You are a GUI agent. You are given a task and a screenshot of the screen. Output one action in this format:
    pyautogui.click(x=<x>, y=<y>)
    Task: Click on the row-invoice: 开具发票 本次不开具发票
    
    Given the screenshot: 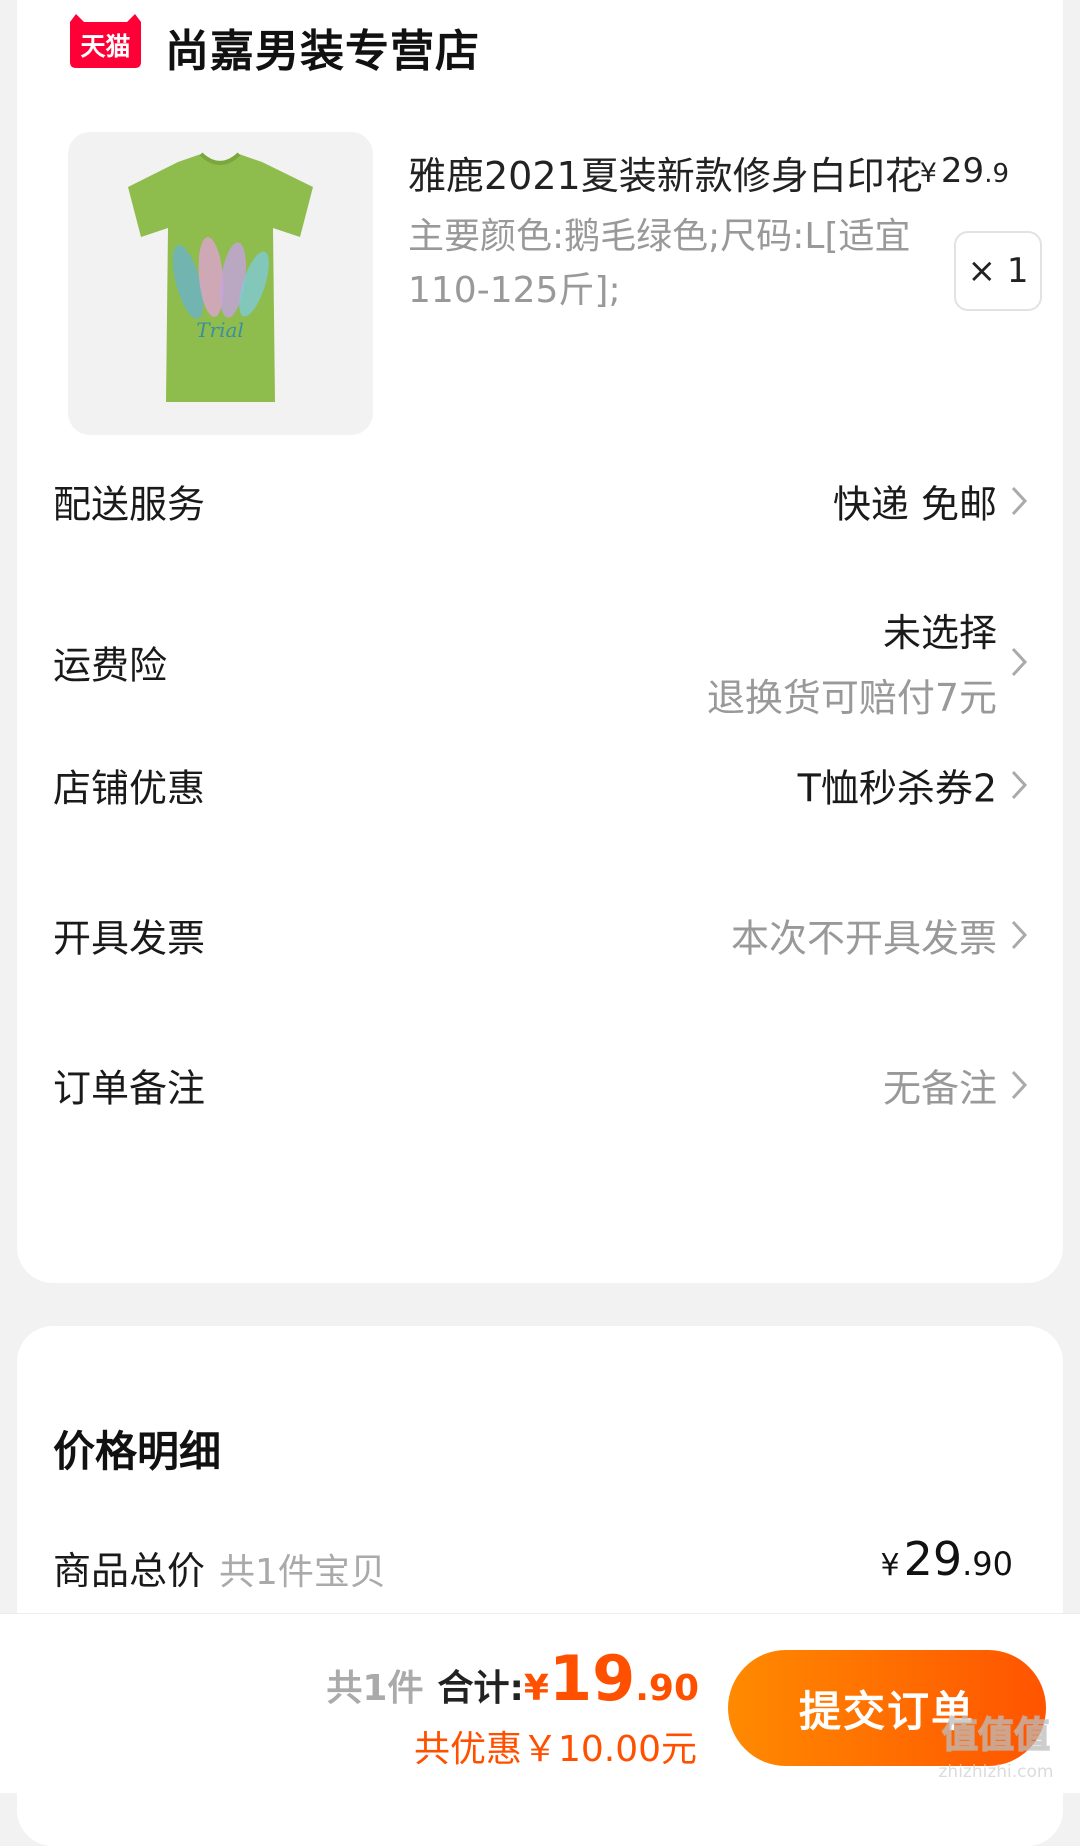 What is the action you would take?
    pyautogui.click(x=540, y=935)
    